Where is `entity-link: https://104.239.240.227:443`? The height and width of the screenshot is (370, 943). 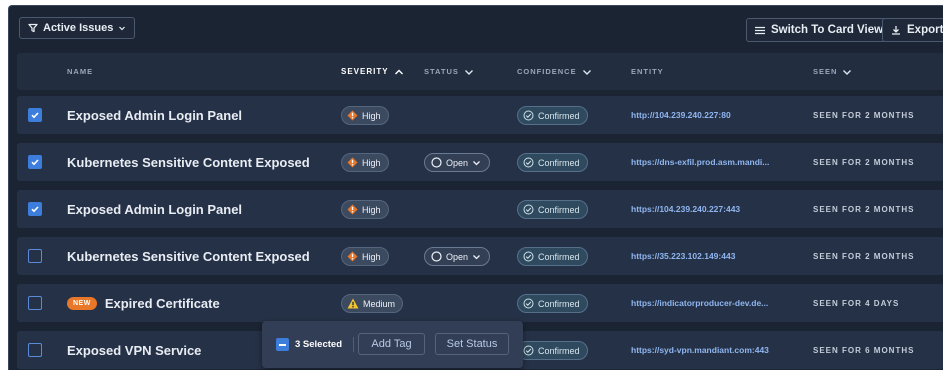
entity-link: https://104.239.240.227:443 is located at coordinates (685, 209).